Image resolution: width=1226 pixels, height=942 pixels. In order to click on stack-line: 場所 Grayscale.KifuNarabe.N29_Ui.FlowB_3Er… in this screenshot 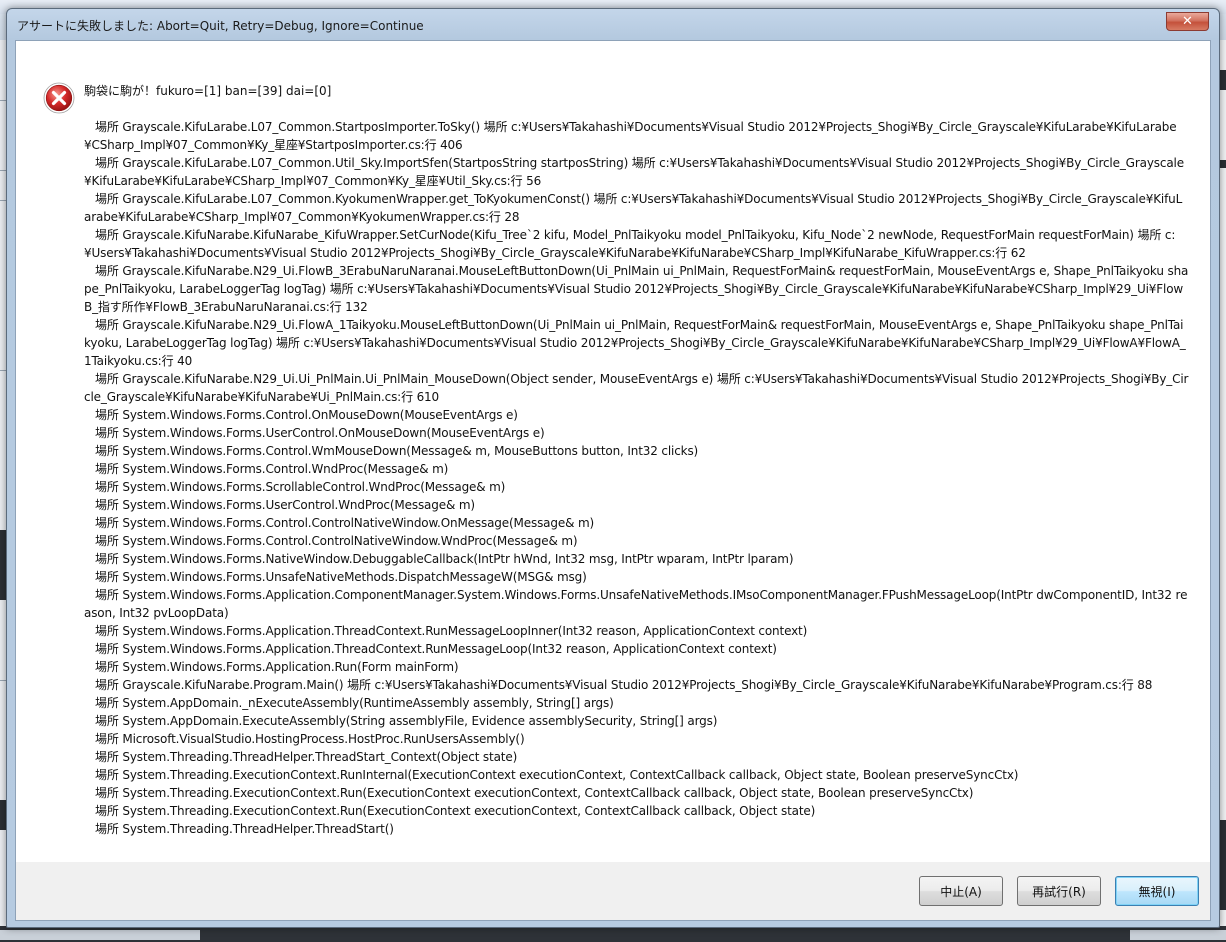, I will do `click(636, 289)`.